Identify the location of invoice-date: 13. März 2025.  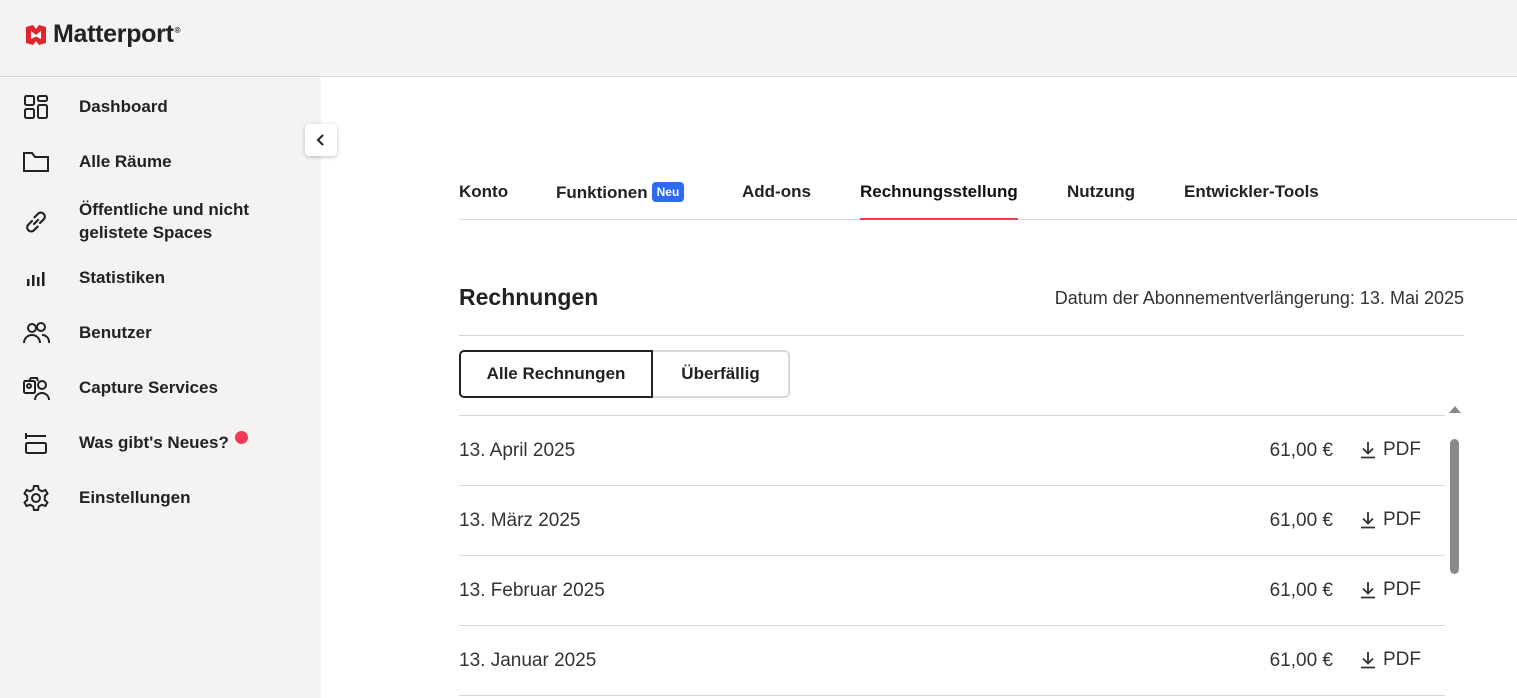
(520, 520).